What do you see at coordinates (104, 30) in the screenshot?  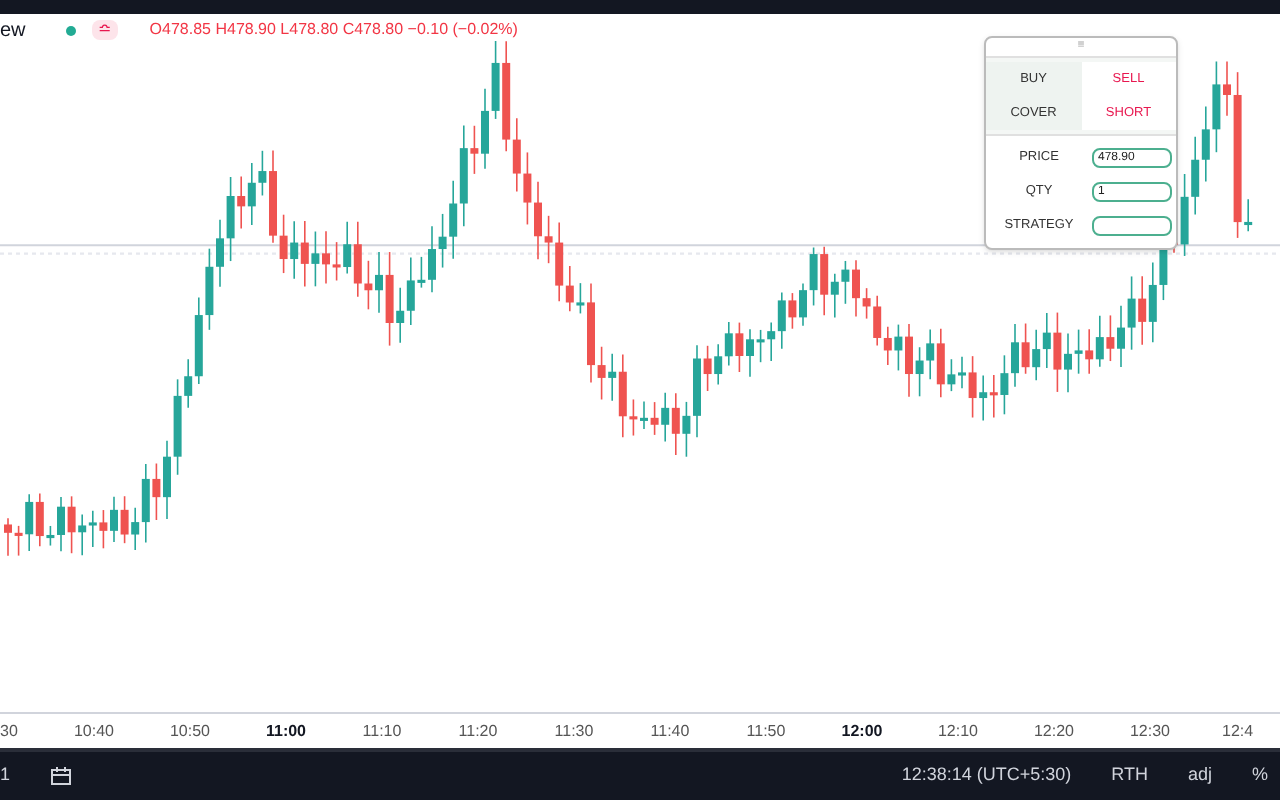 I see `status-badge: ≏` at bounding box center [104, 30].